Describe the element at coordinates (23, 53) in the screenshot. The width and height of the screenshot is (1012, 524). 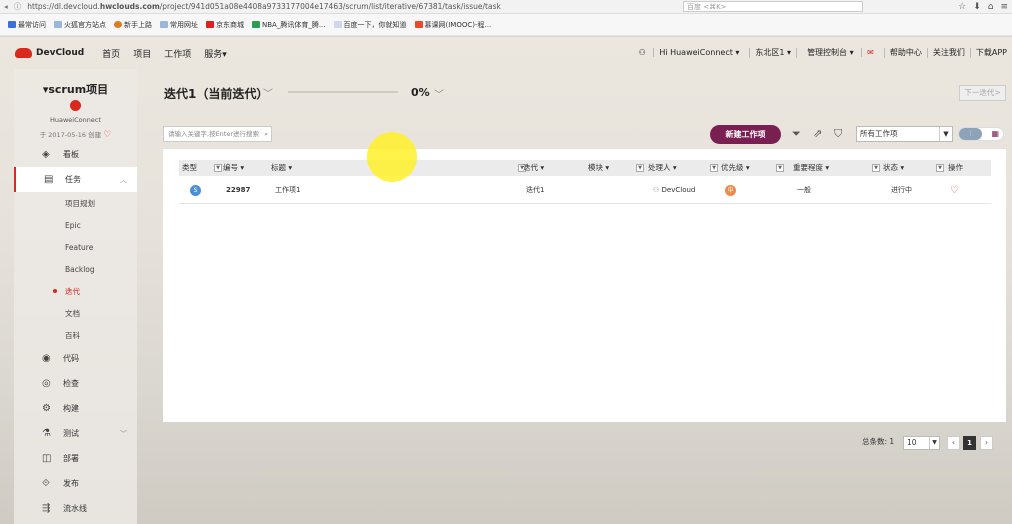
I see `cloud-logo-icon` at that location.